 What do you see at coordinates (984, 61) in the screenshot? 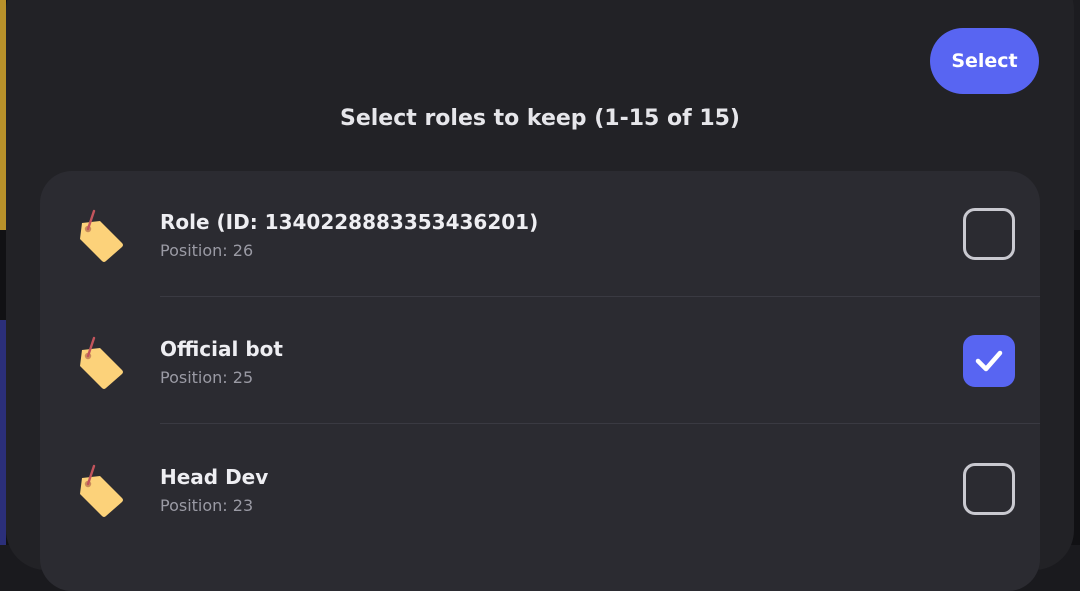
I see `select-button: Select` at bounding box center [984, 61].